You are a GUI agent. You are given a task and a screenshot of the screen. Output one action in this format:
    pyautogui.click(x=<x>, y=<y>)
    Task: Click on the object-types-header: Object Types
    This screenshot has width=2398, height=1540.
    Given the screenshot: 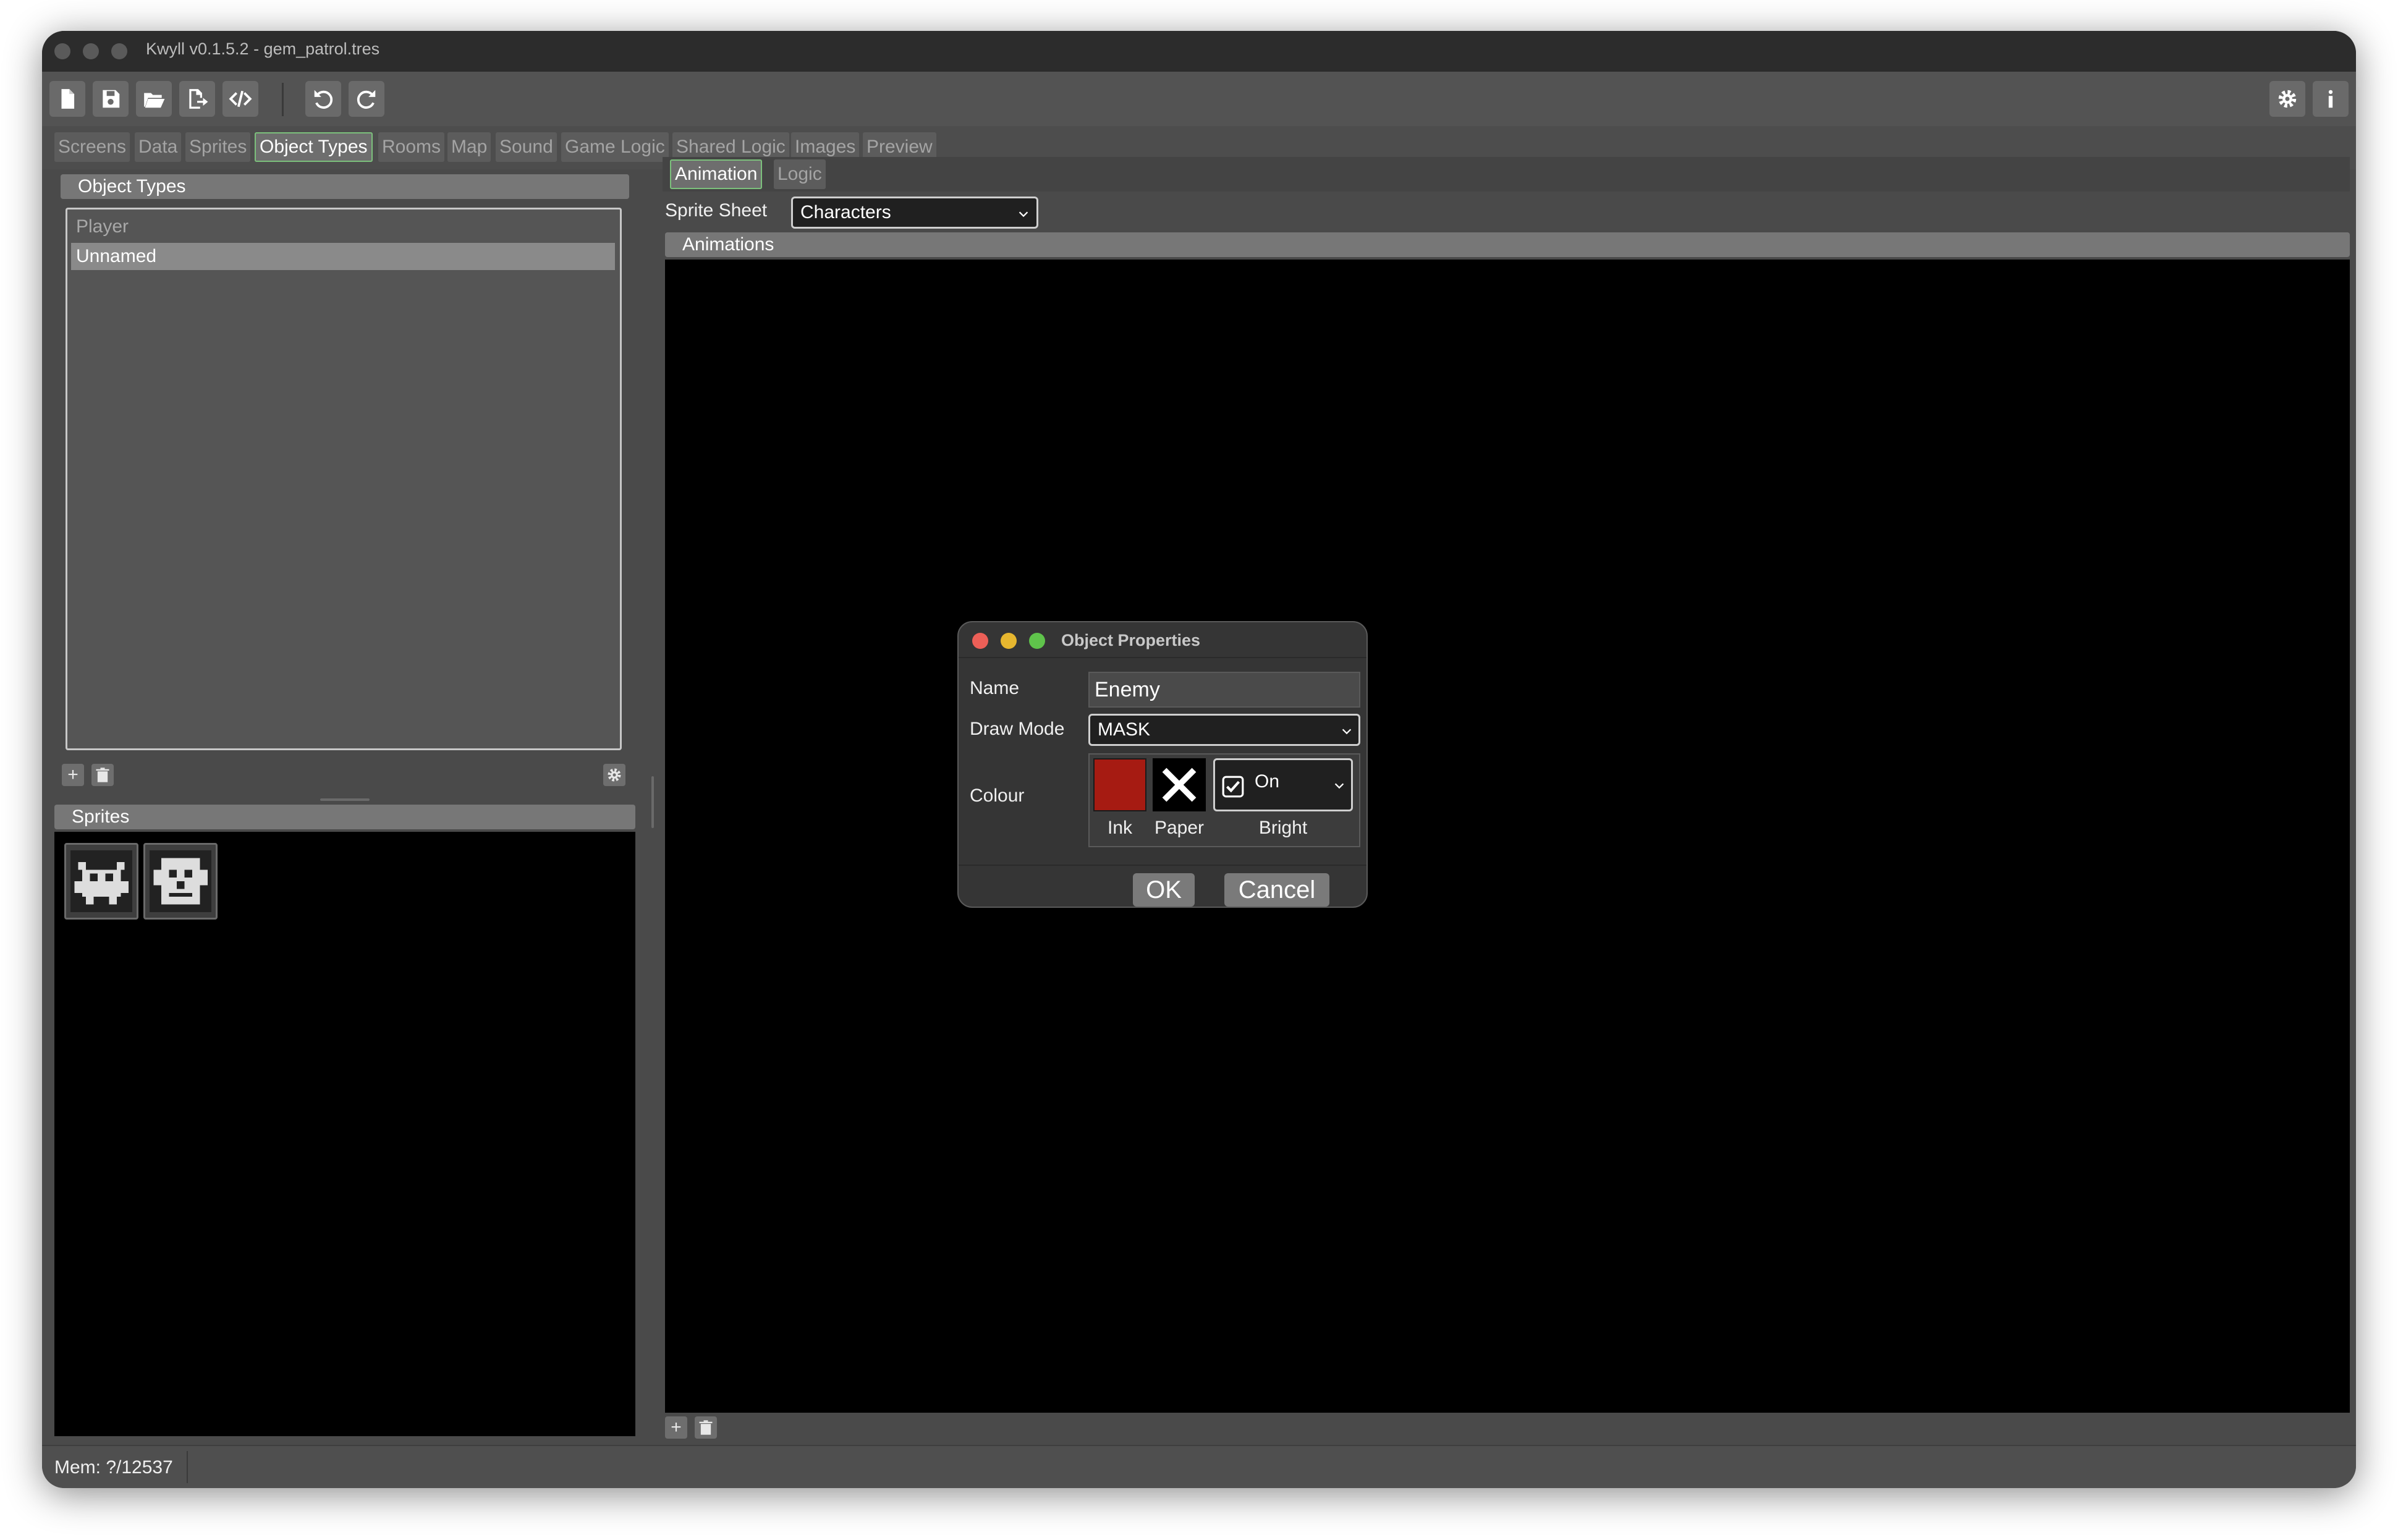 What is the action you would take?
    pyautogui.click(x=345, y=186)
    